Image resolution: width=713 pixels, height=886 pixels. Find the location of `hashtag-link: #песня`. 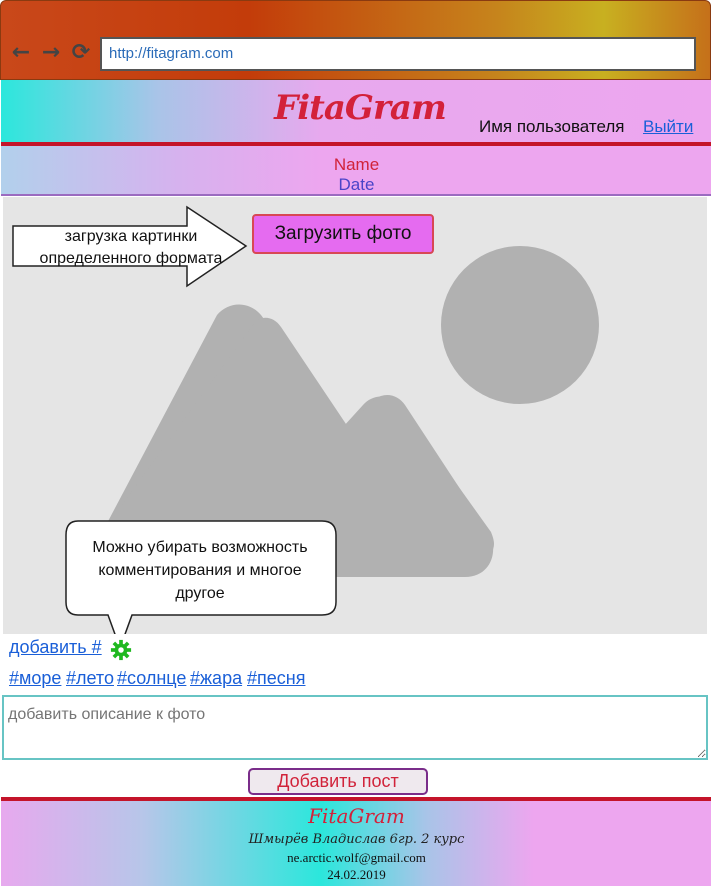

hashtag-link: #песня is located at coordinates (276, 678).